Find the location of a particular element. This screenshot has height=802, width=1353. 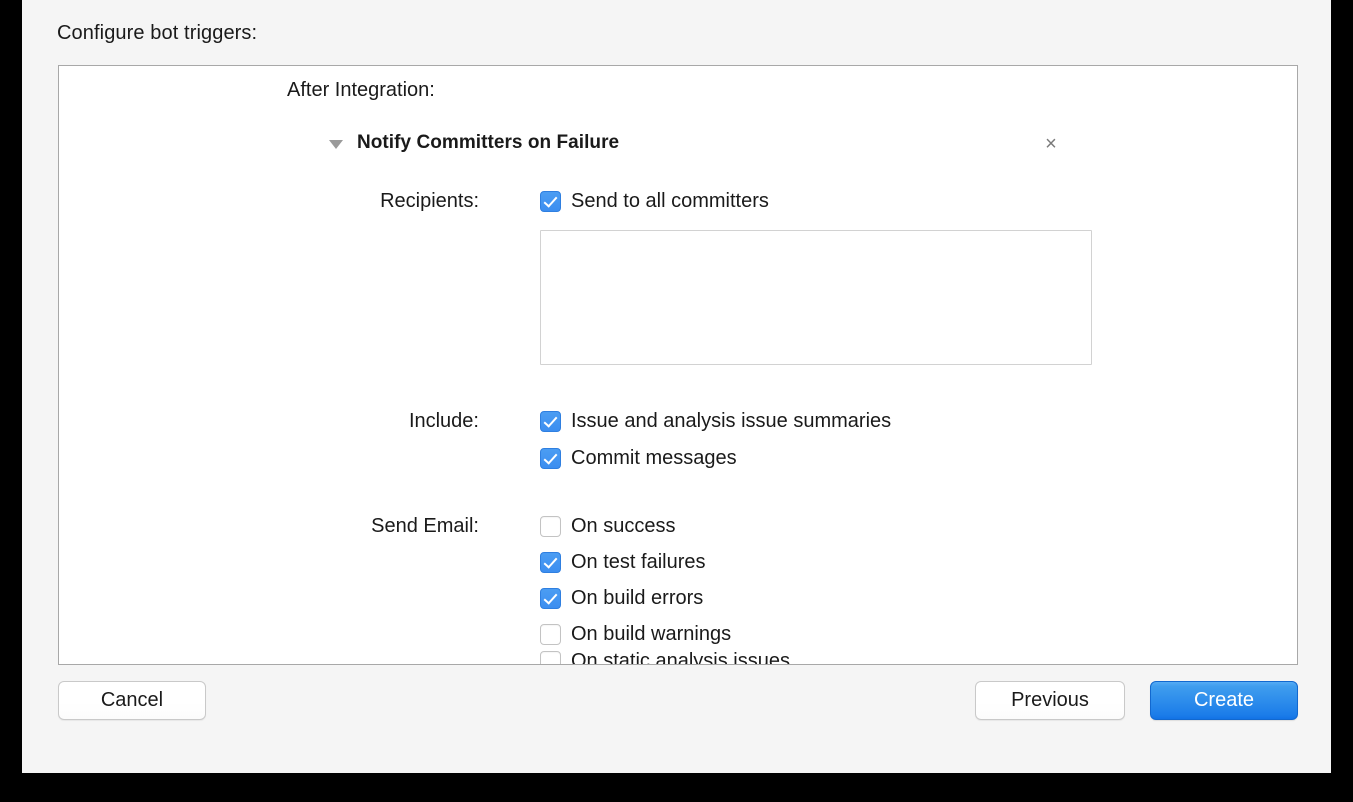

on-success-checkbox is located at coordinates (550, 526).